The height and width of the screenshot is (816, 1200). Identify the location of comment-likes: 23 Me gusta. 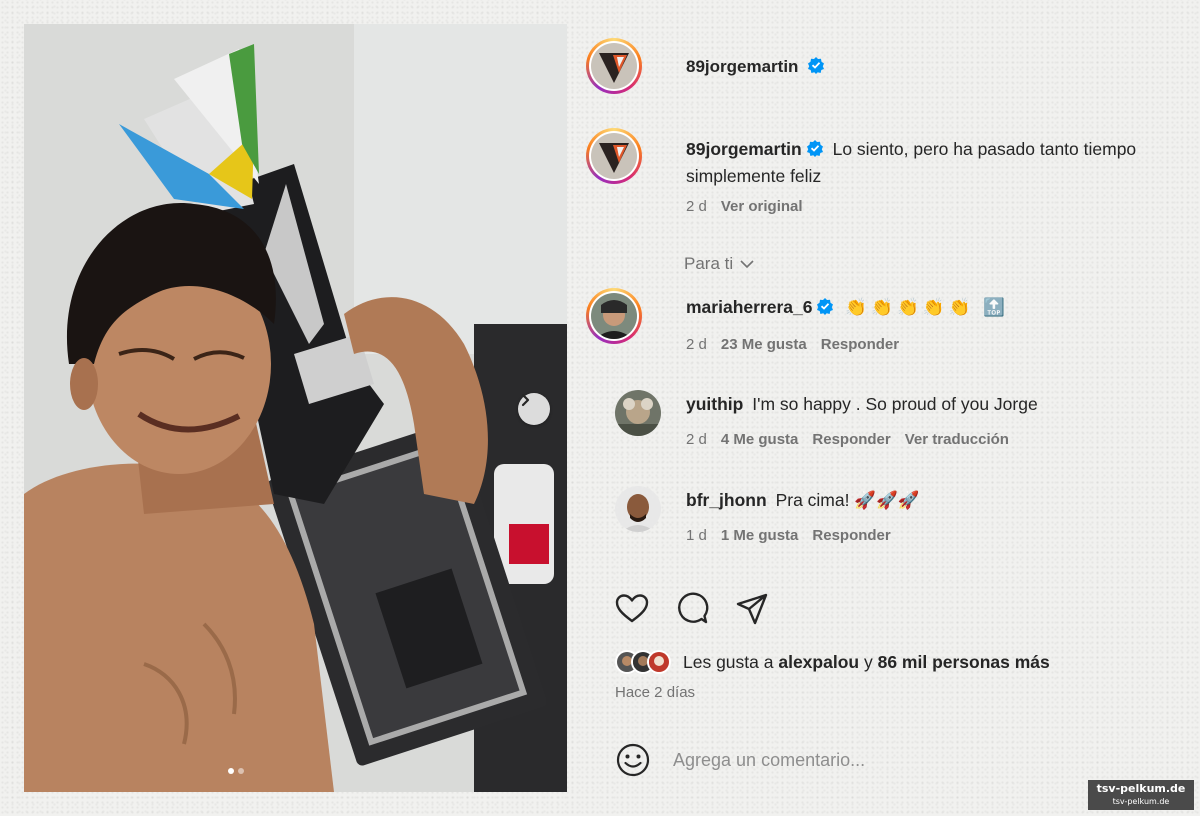
(764, 344).